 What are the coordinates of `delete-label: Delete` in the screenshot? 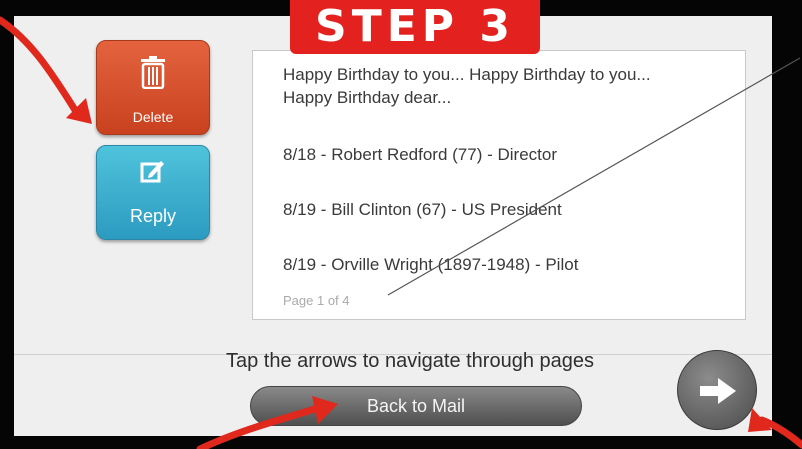 It's located at (153, 117).